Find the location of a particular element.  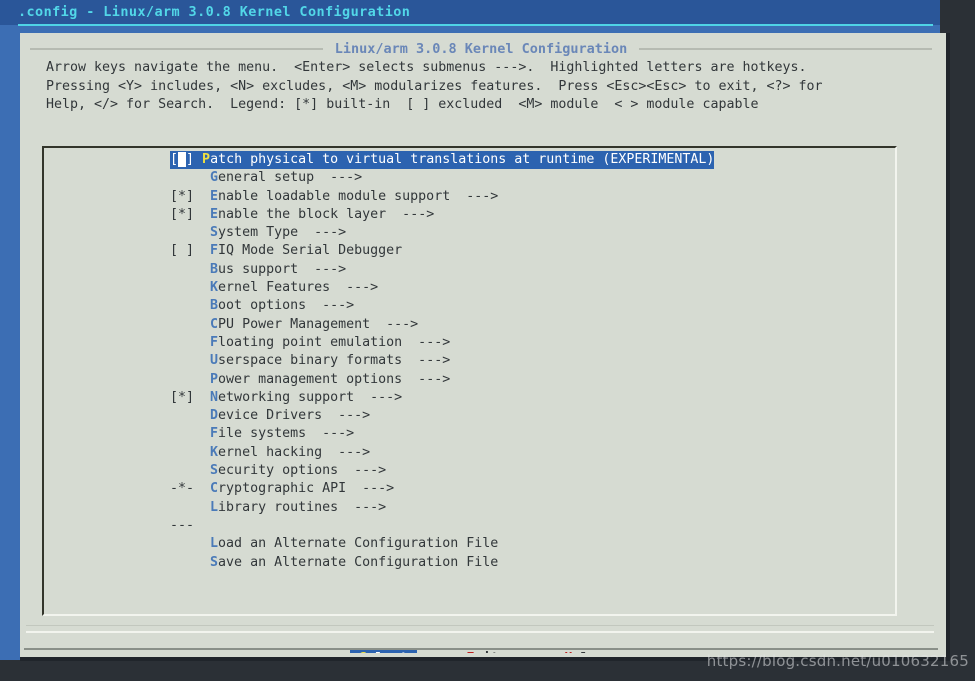

menu-item: Save an Alternate Configuration File is located at coordinates (469, 563).